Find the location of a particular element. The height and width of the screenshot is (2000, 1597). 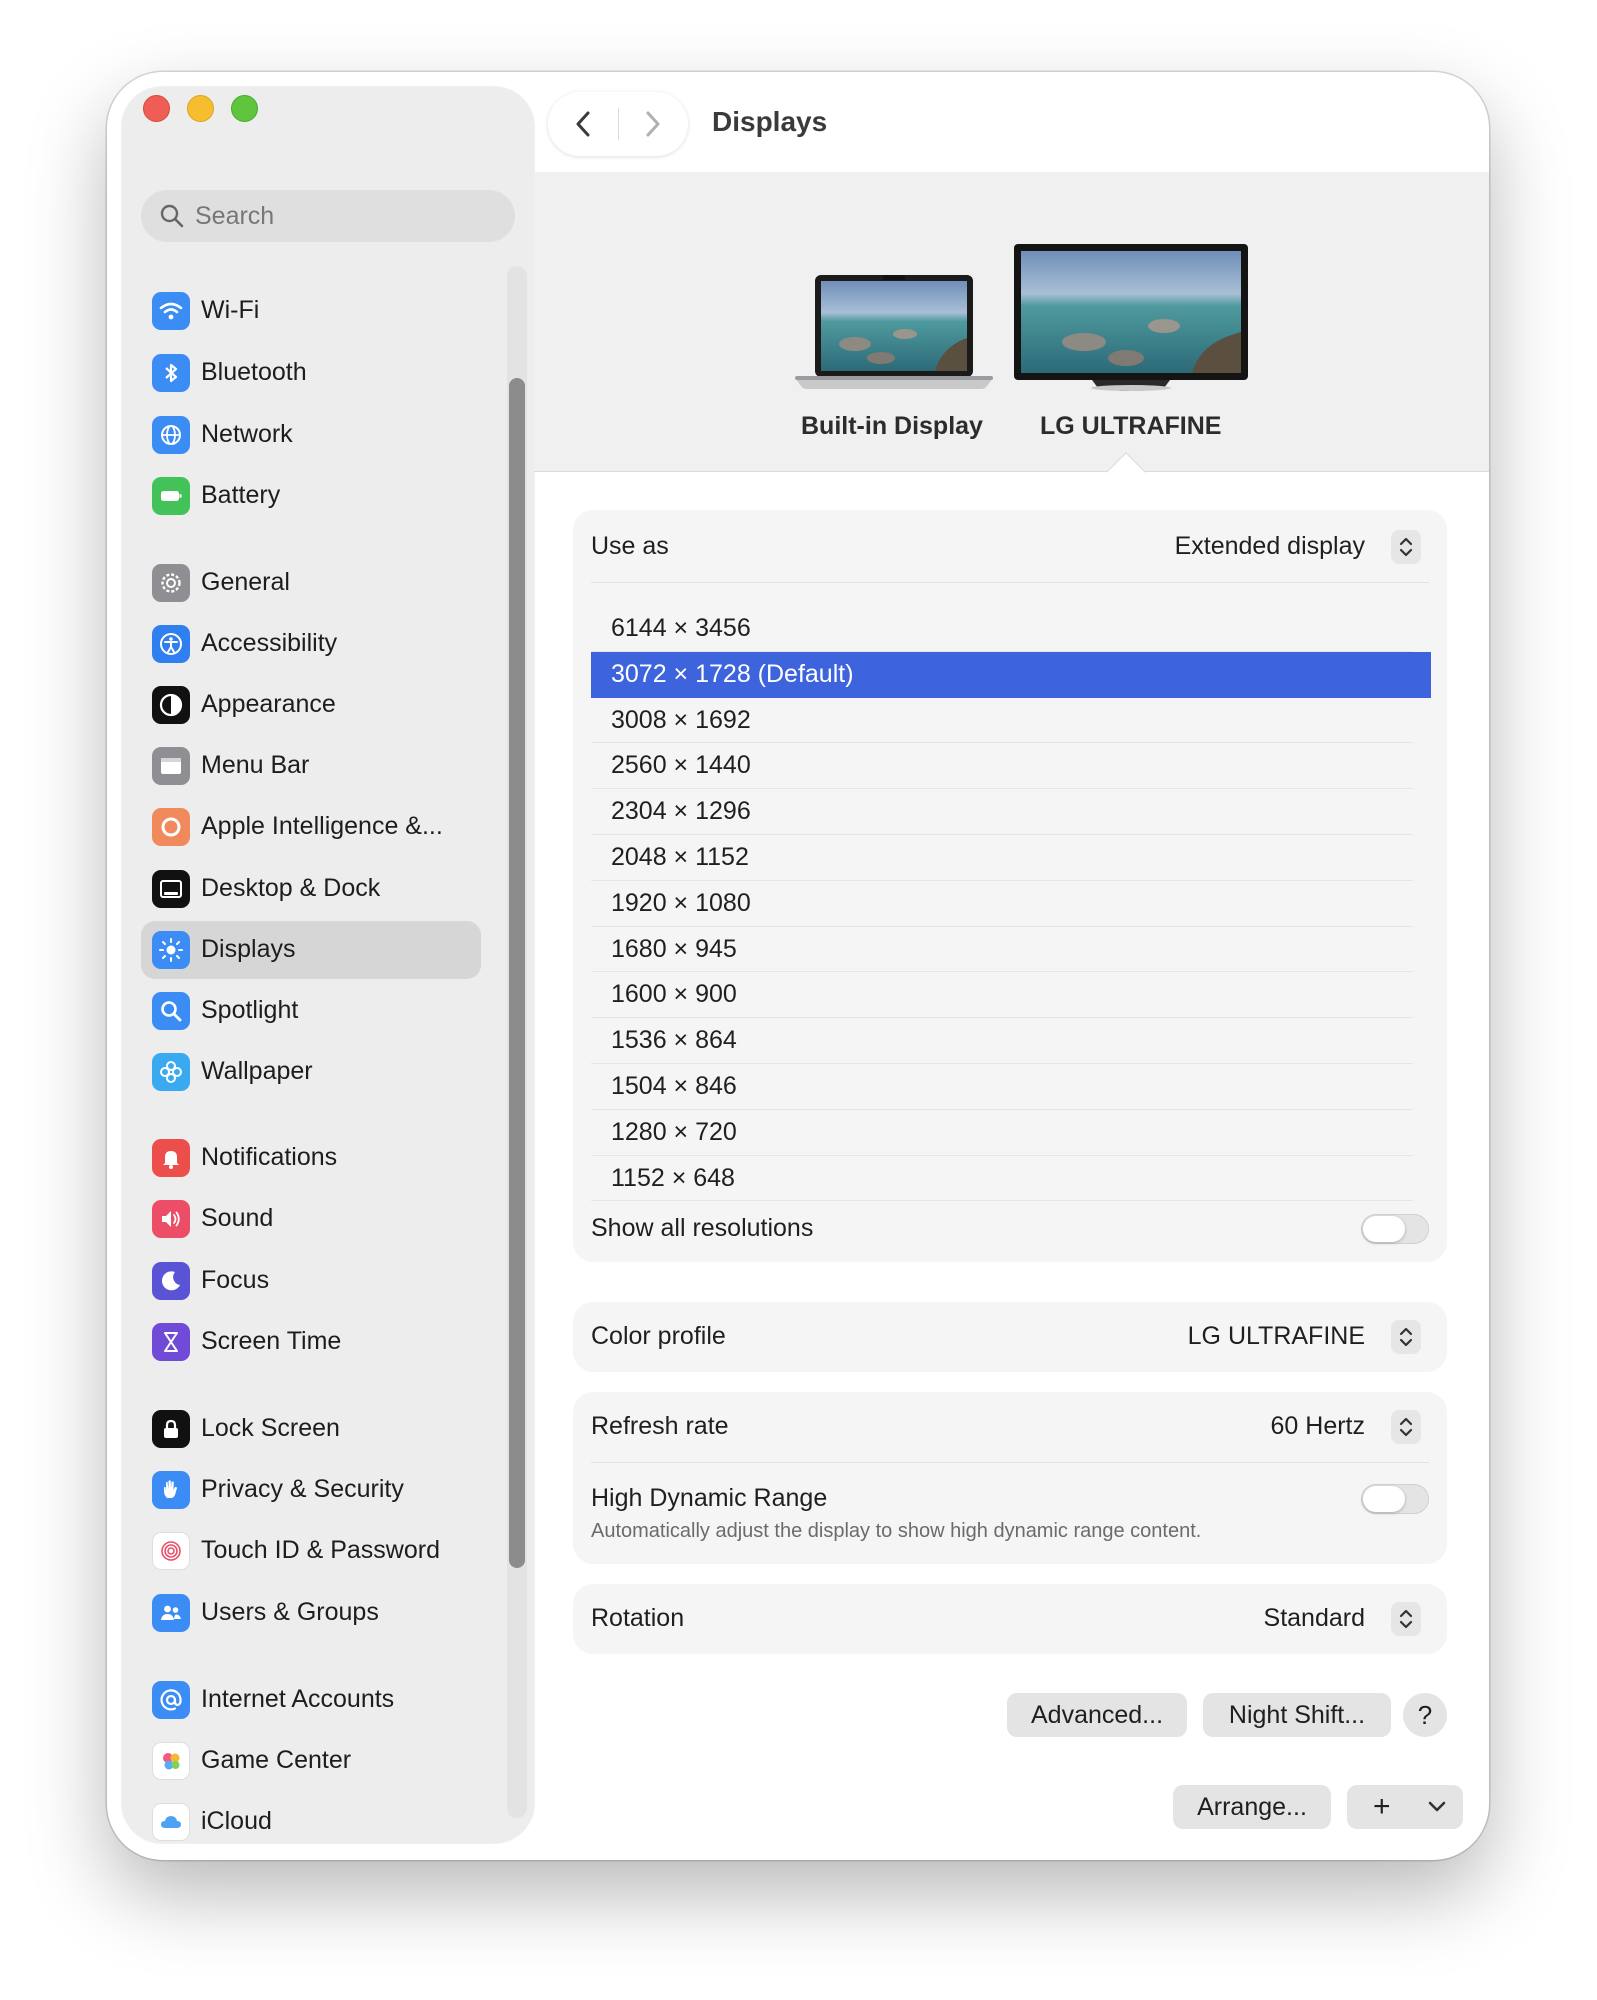

sidebar-scrollbar-thumb is located at coordinates (517, 973).